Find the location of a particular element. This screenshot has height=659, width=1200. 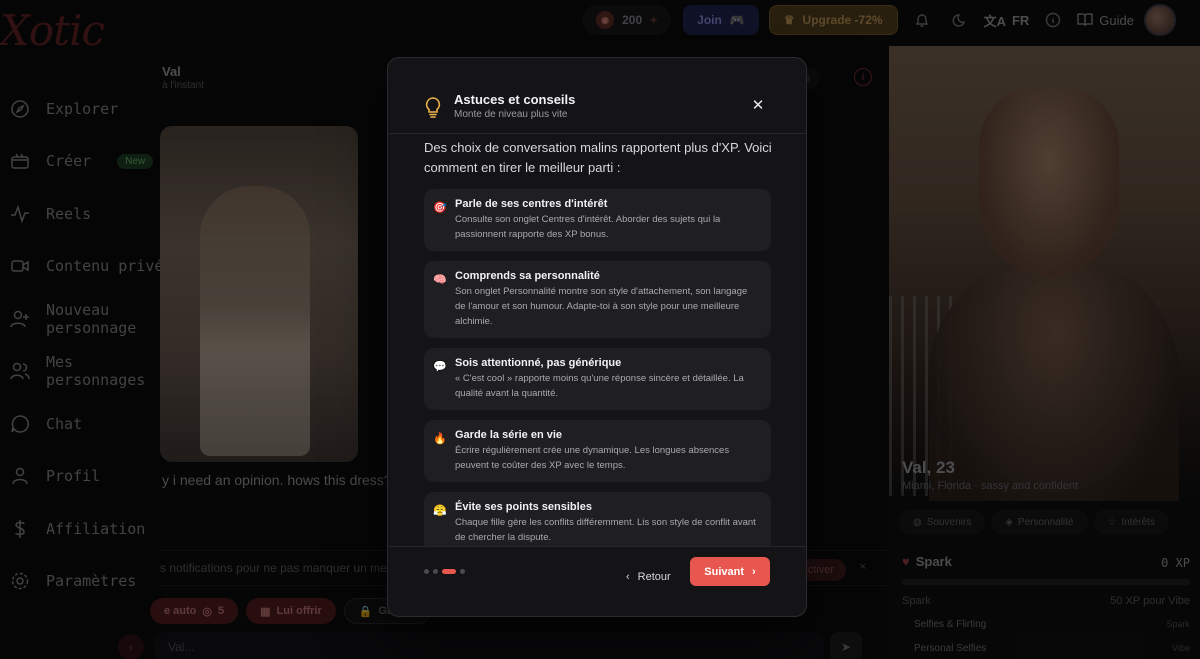

step-indicator is located at coordinates (444, 571).